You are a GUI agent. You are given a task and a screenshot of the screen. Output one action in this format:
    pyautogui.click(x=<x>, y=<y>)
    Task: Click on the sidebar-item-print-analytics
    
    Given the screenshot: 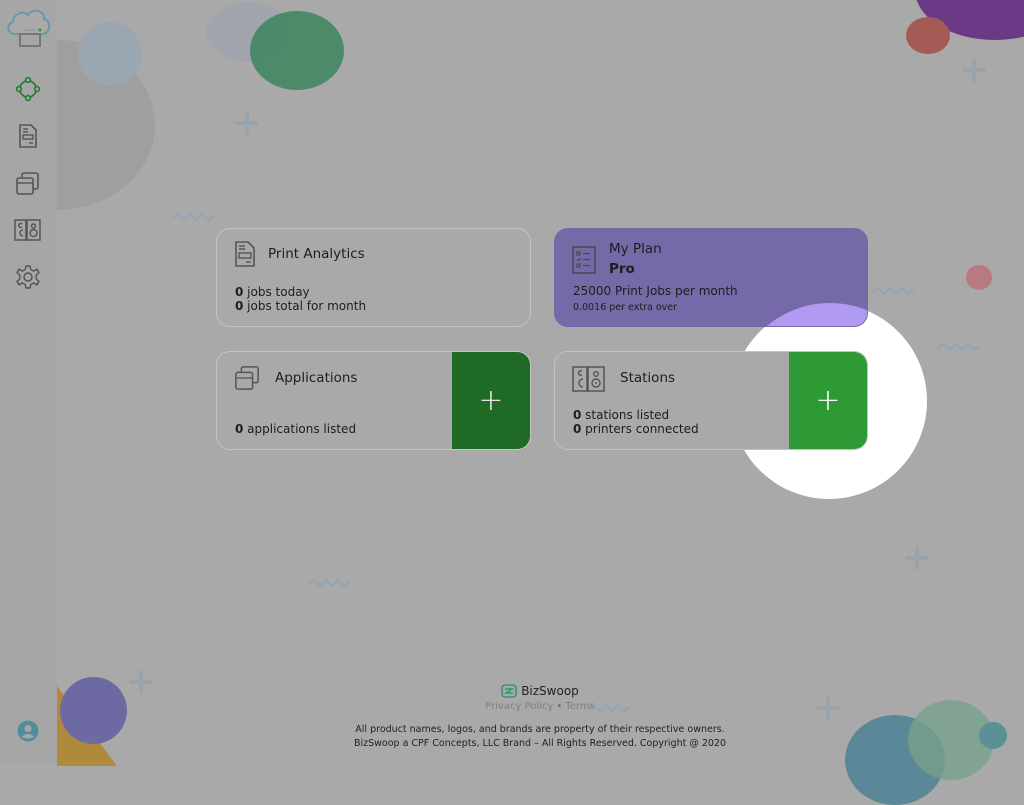 What is the action you would take?
    pyautogui.click(x=28, y=136)
    